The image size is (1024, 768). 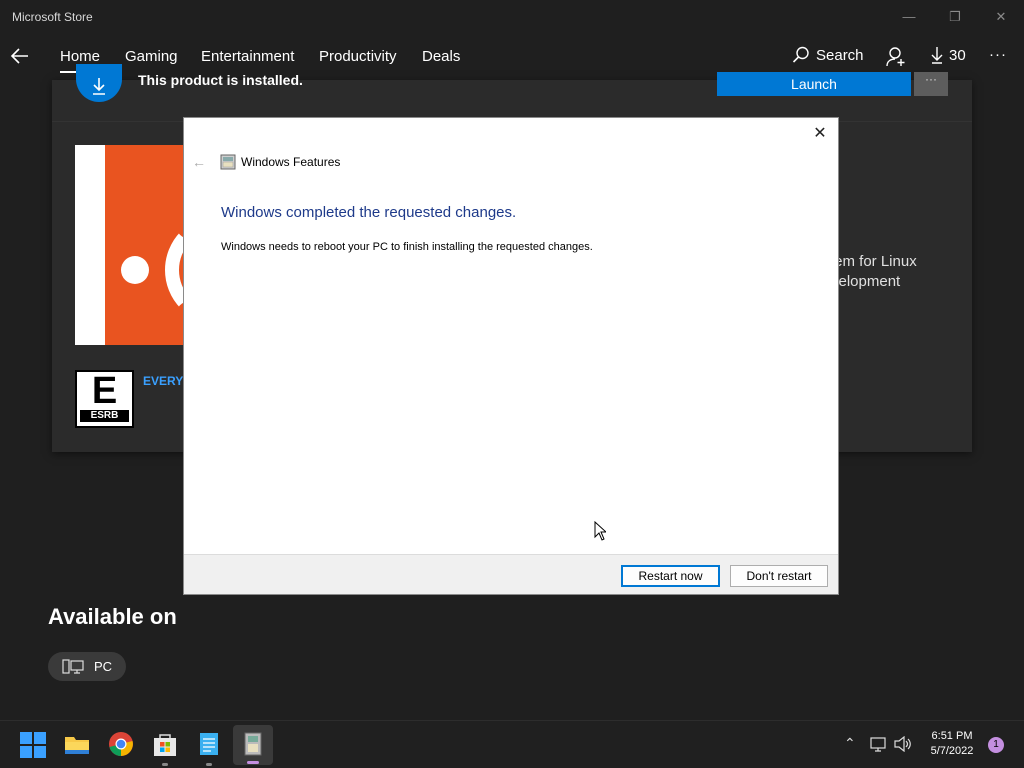 I want to click on notification-badge: 1, so click(x=996, y=745).